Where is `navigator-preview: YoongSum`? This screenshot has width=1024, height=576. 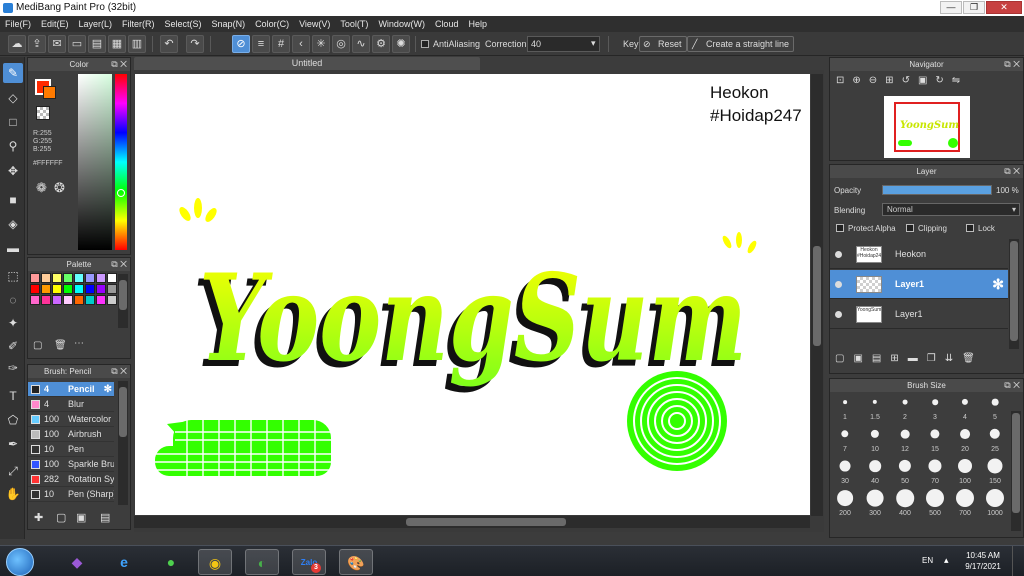 navigator-preview: YoongSum is located at coordinates (927, 127).